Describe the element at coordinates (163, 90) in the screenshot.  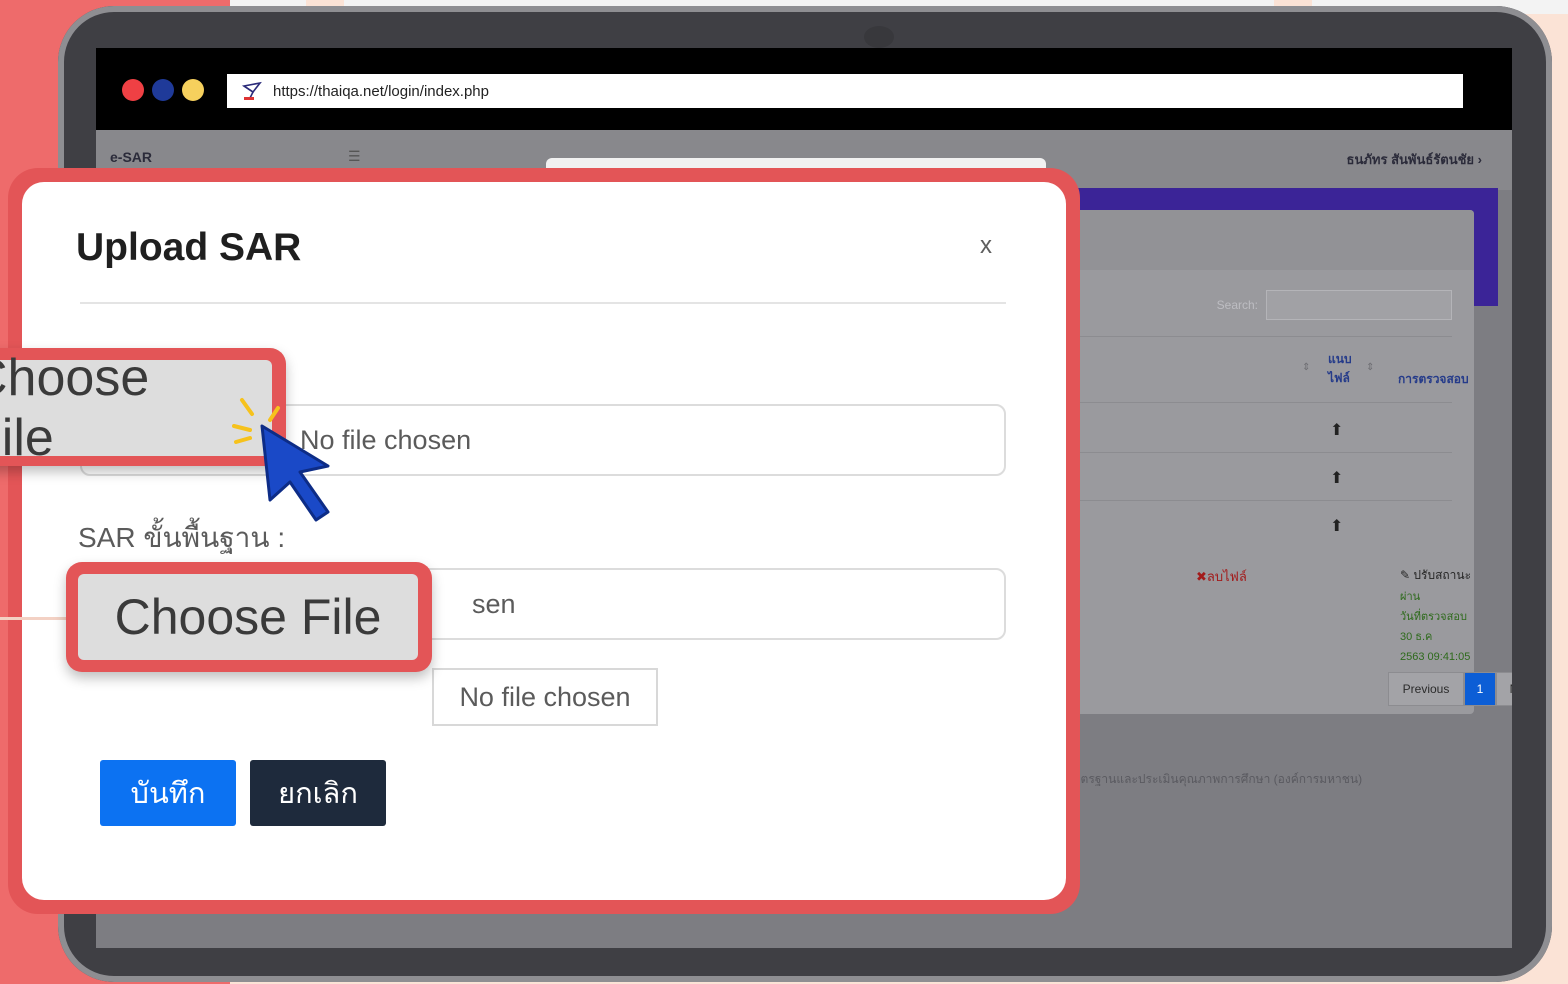
I see `minimize-window-dot` at that location.